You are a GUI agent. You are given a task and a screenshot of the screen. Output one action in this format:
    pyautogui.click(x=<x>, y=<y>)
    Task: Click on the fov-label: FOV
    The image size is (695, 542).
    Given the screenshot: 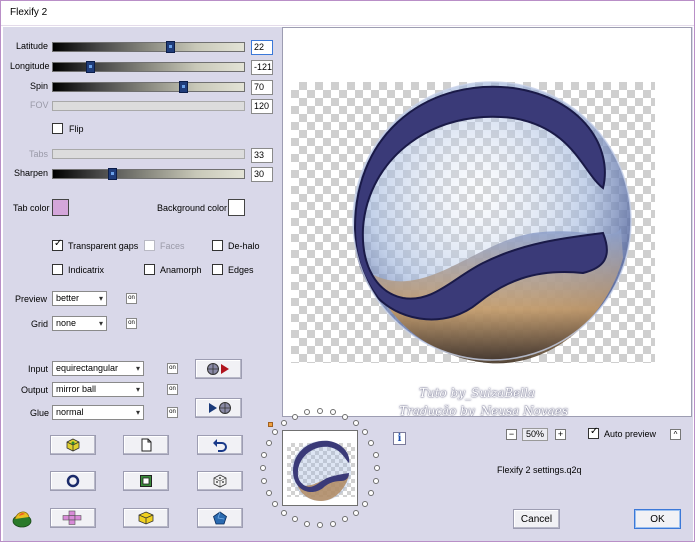 What is the action you would take?
    pyautogui.click(x=39, y=105)
    